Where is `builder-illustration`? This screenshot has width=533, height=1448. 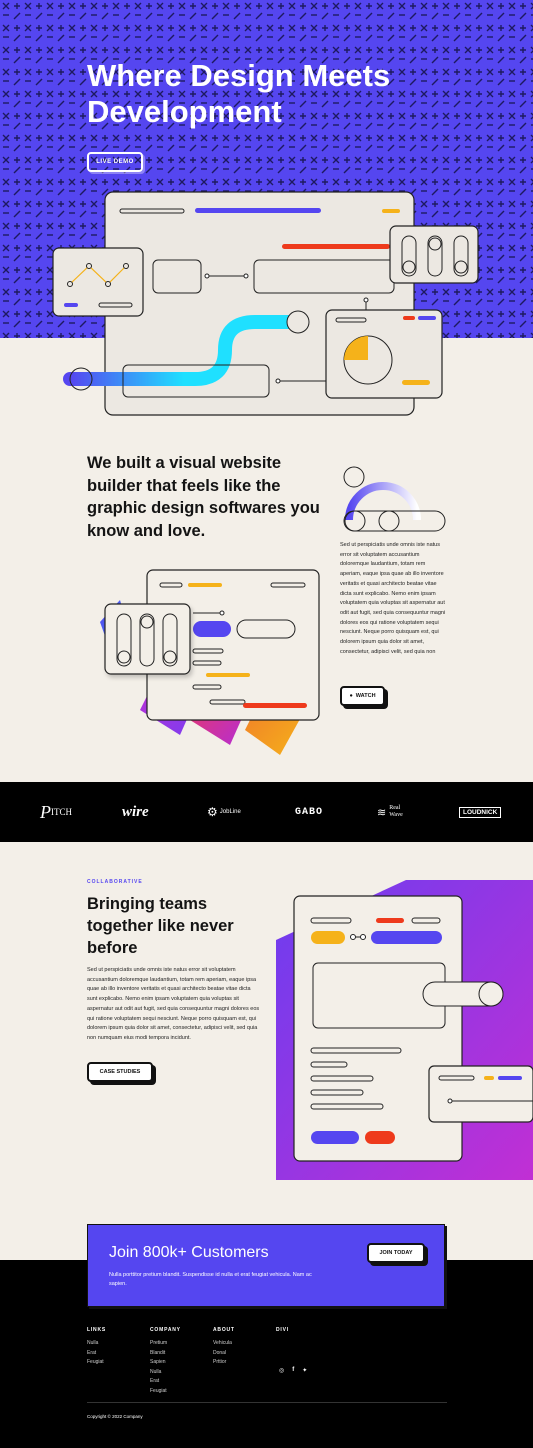 builder-illustration is located at coordinates (210, 662).